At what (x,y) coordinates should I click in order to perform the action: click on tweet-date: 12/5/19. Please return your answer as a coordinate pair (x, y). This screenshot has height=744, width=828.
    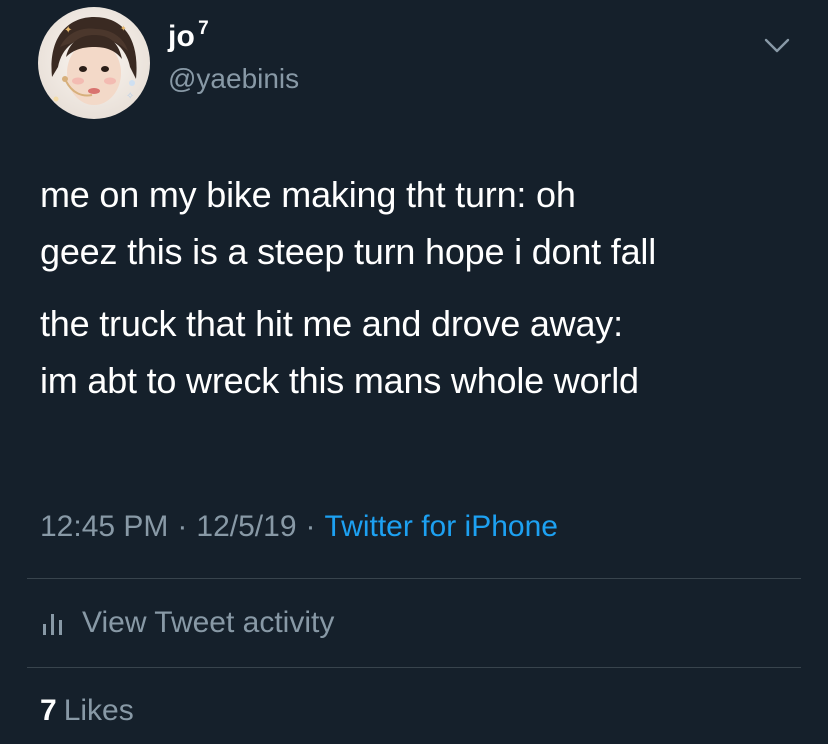
    Looking at the image, I should click on (246, 526).